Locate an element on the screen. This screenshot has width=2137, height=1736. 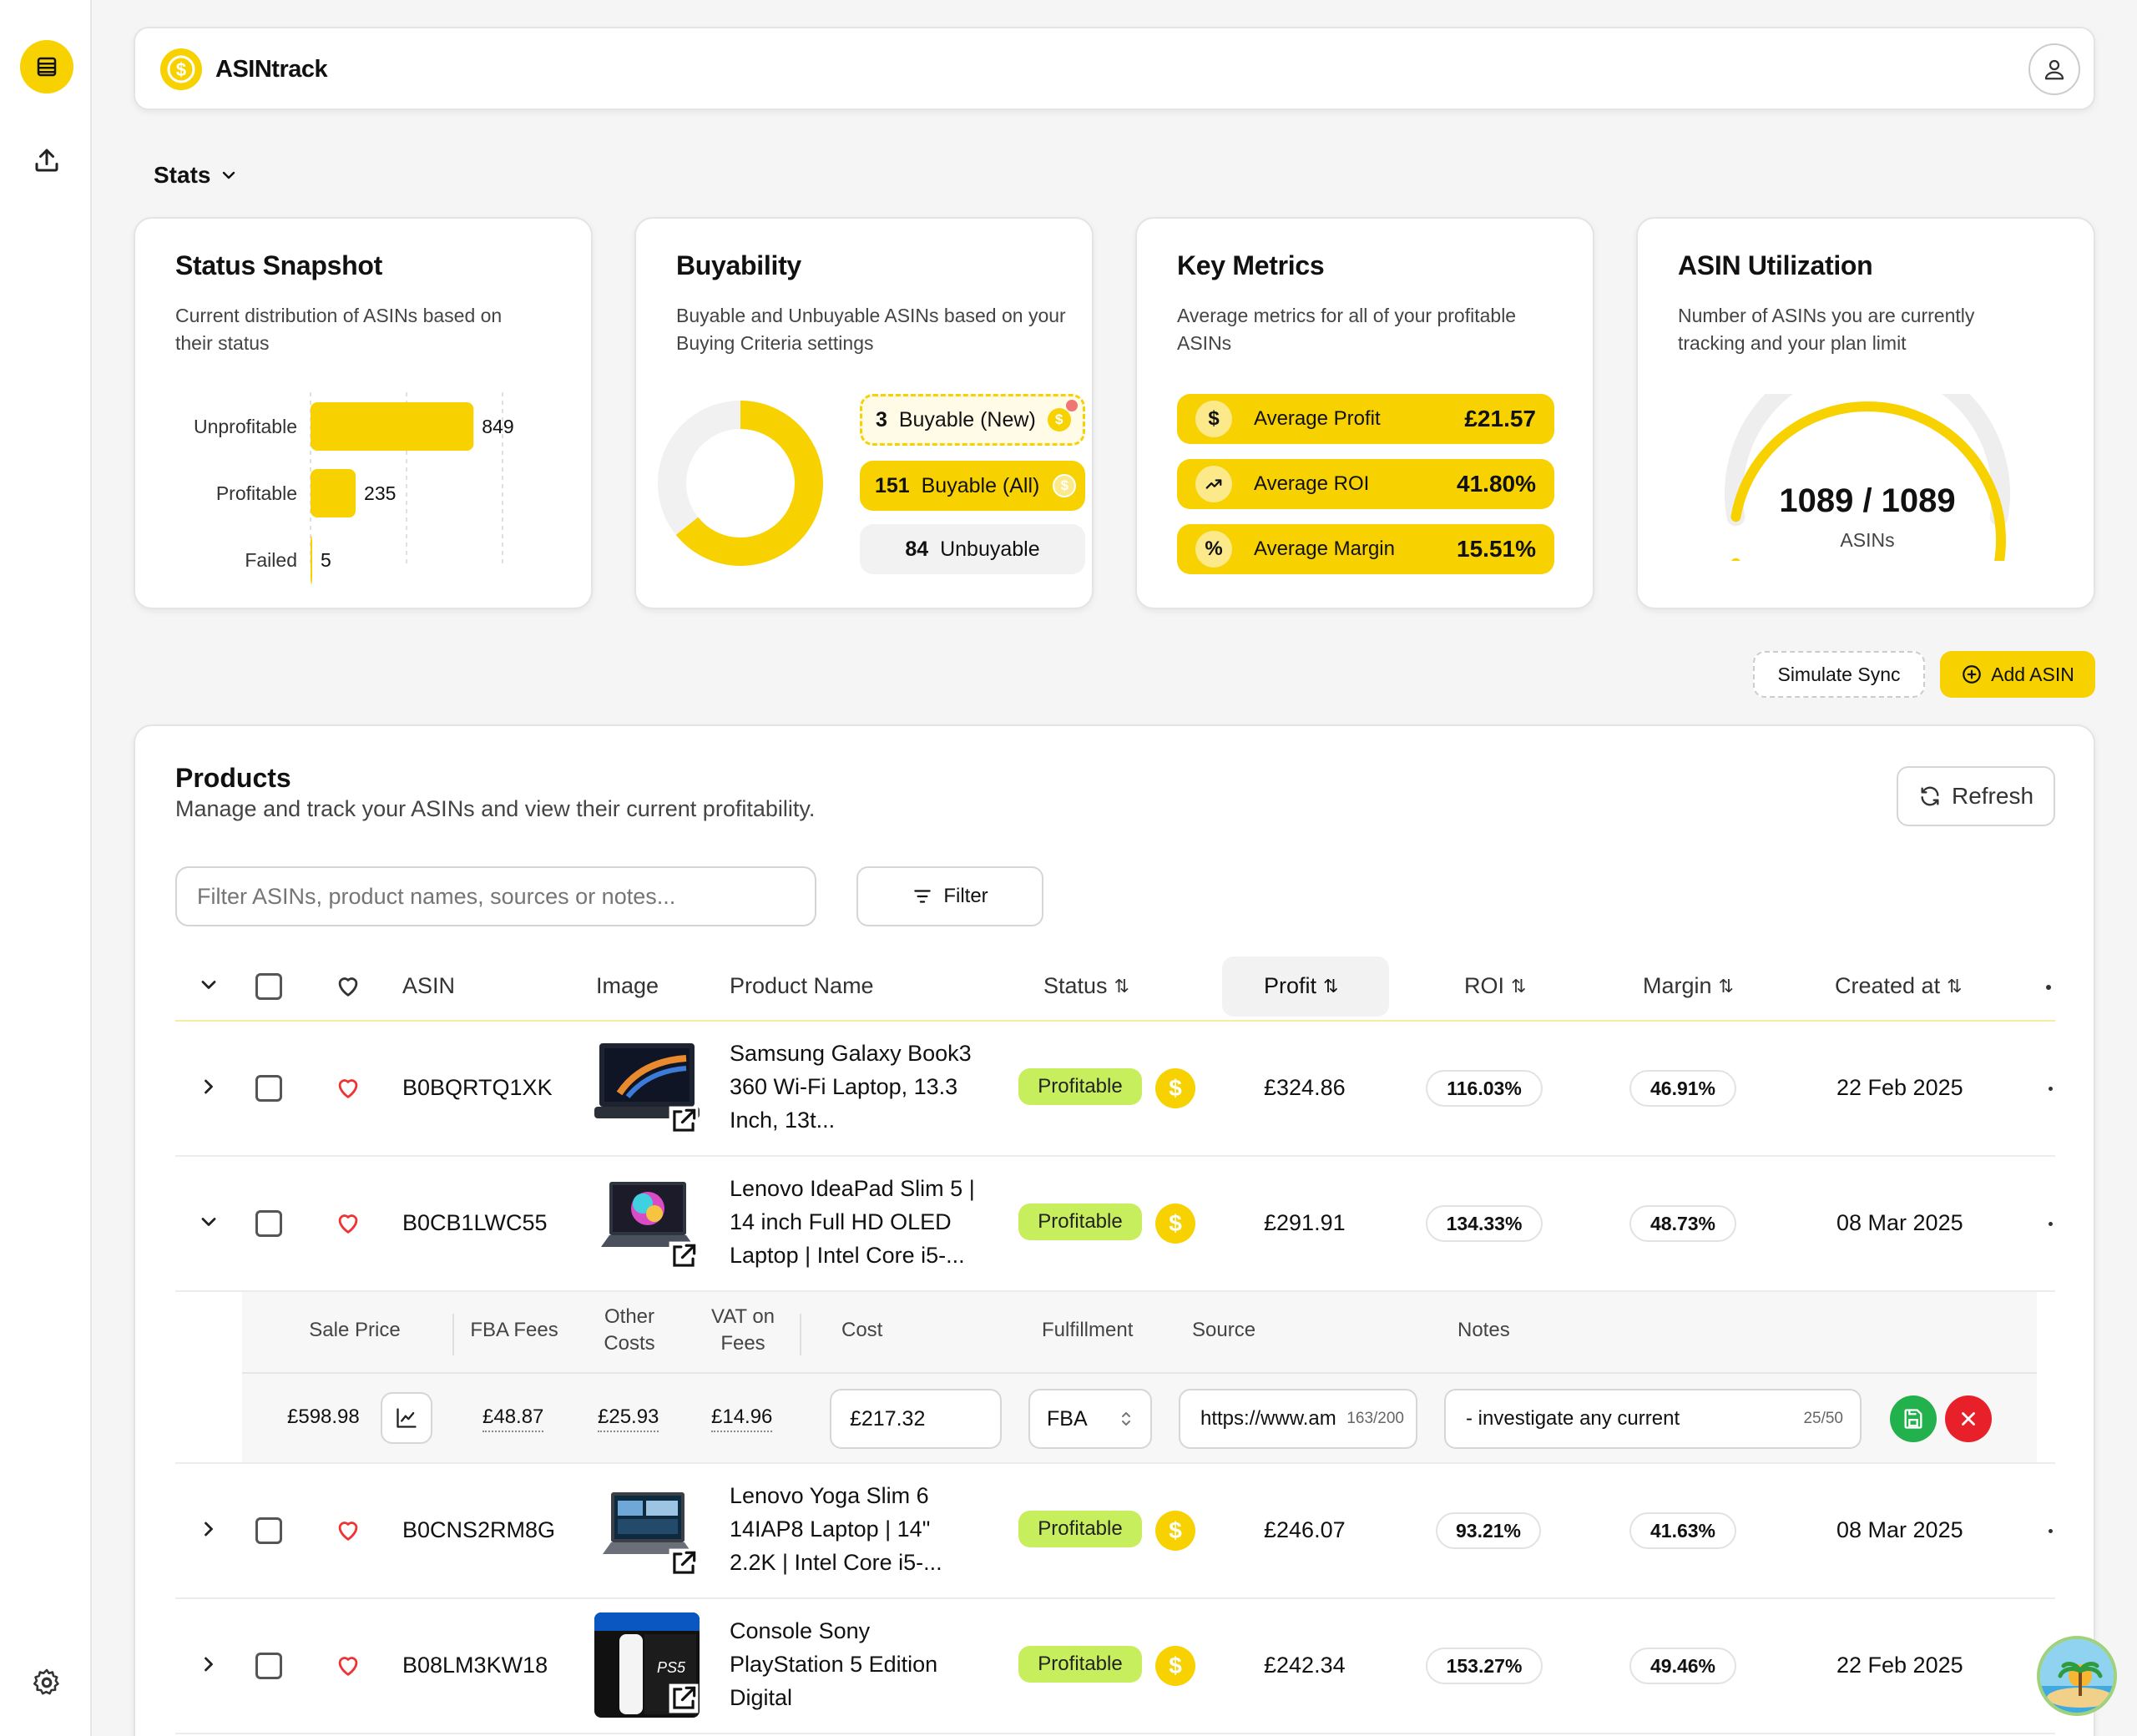
add-asin-label: Add ASIN is located at coordinates (2032, 674).